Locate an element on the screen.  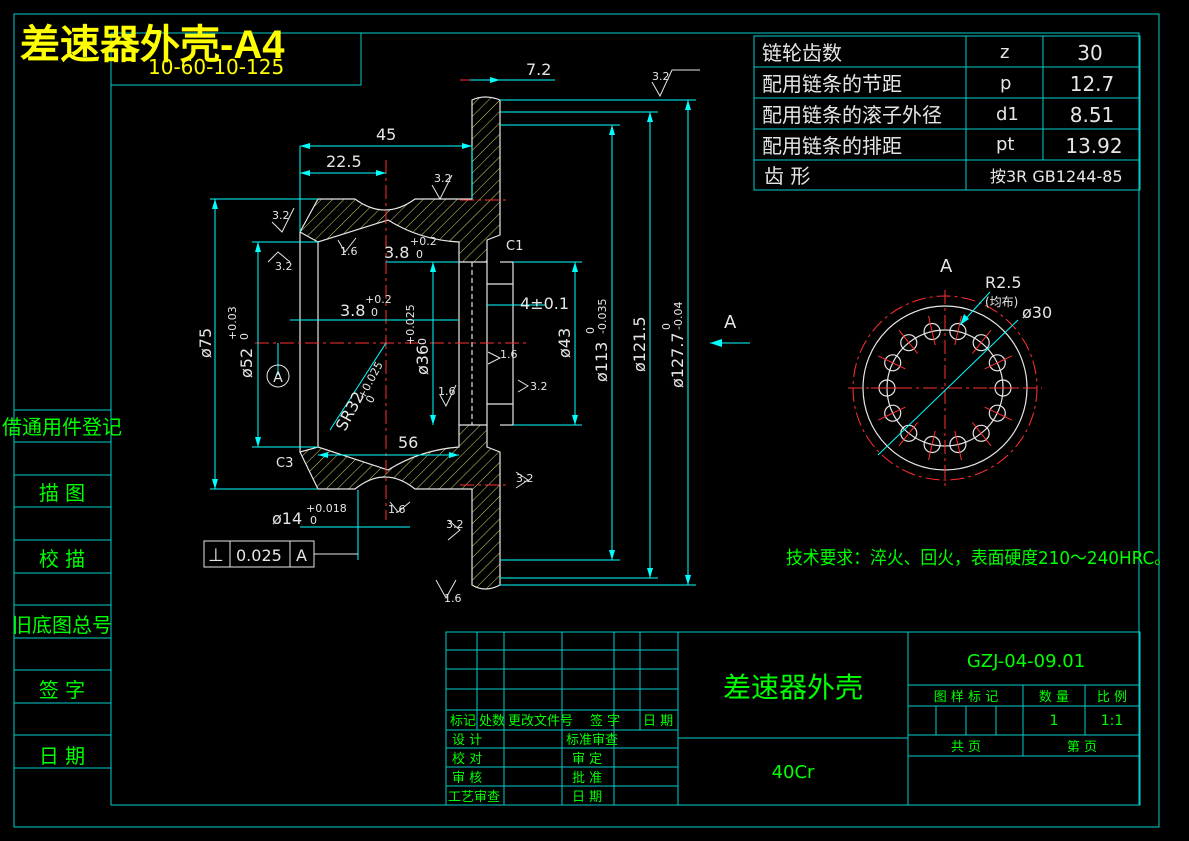
tol-value: 0.025 is located at coordinates (259, 555).